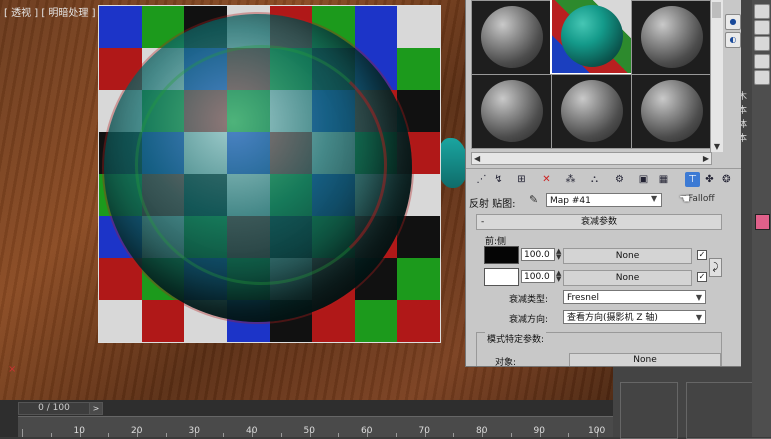 The height and width of the screenshot is (439, 771). What do you see at coordinates (762, 77) in the screenshot?
I see `video-color-check-icon` at bounding box center [762, 77].